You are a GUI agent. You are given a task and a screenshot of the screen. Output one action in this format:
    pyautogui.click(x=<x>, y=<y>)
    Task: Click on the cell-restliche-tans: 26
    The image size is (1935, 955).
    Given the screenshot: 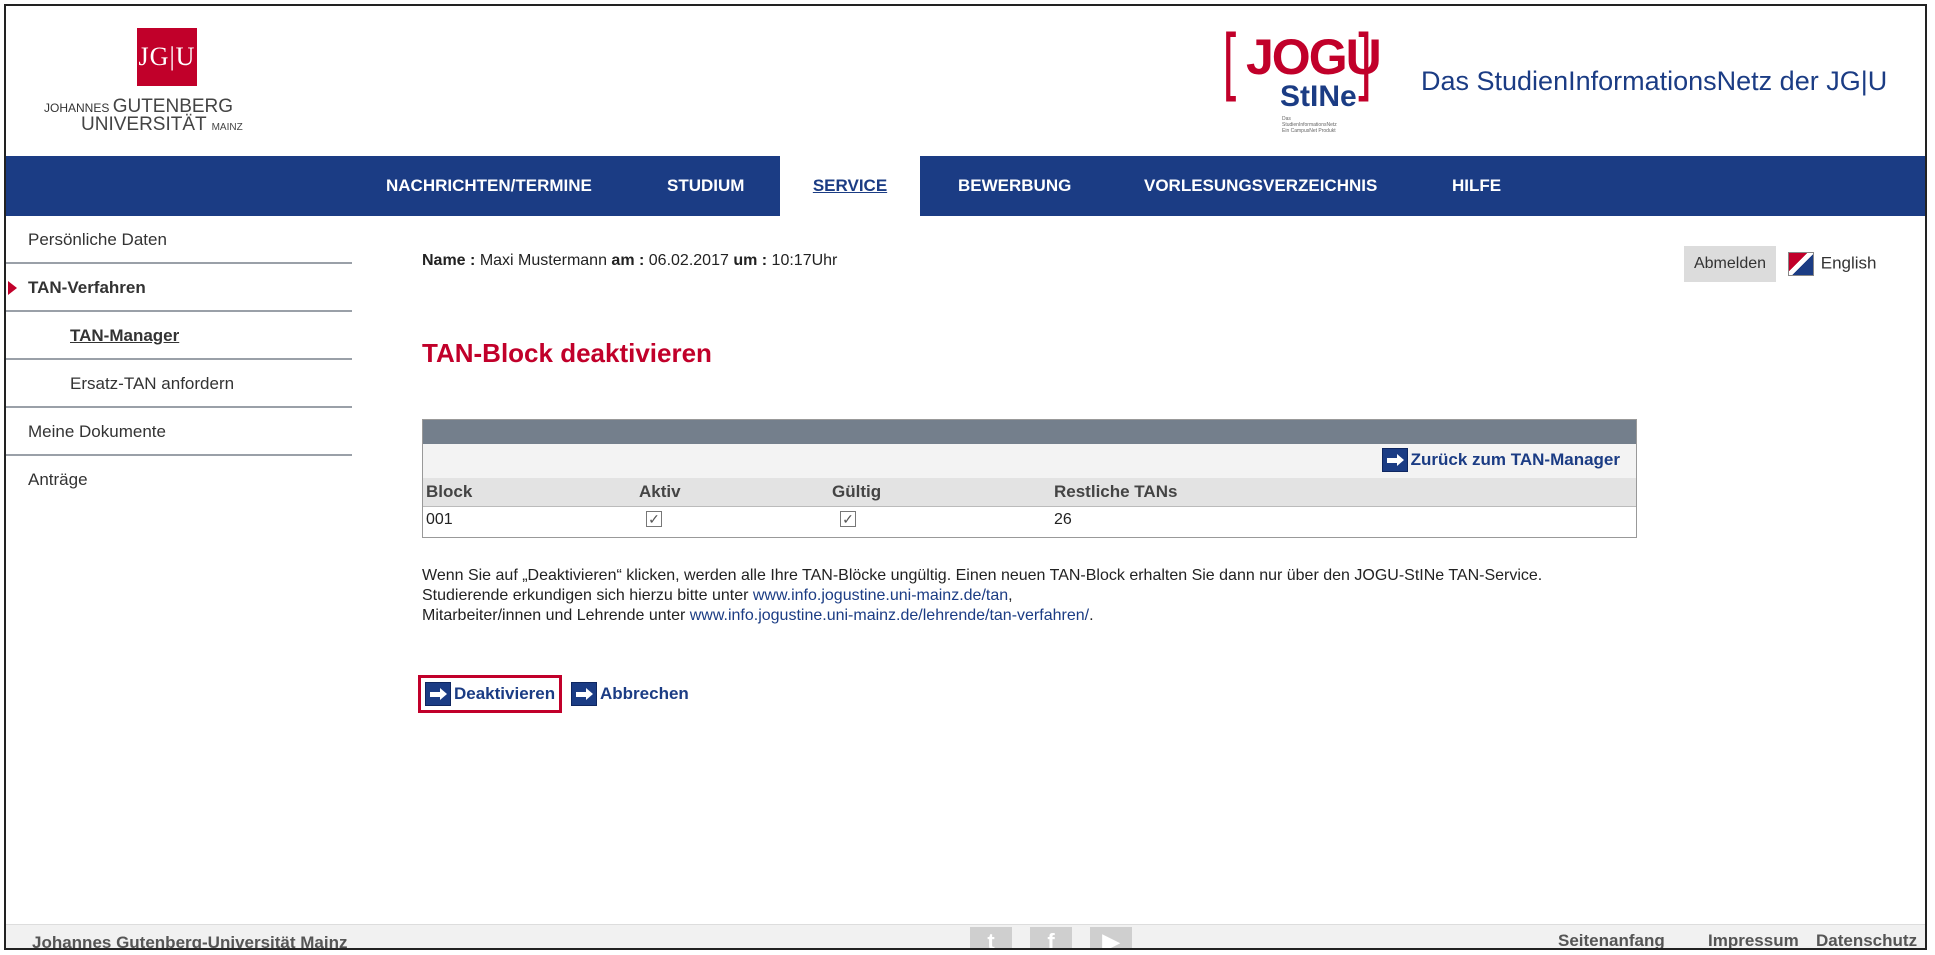 What is the action you would take?
    pyautogui.click(x=1063, y=519)
    